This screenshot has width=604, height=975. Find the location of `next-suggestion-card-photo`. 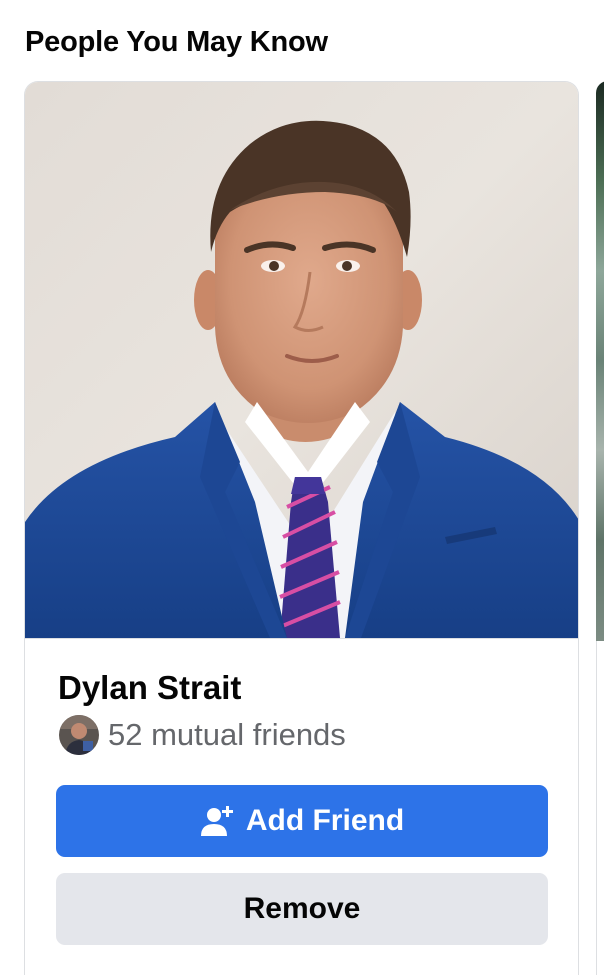

next-suggestion-card-photo is located at coordinates (600, 361).